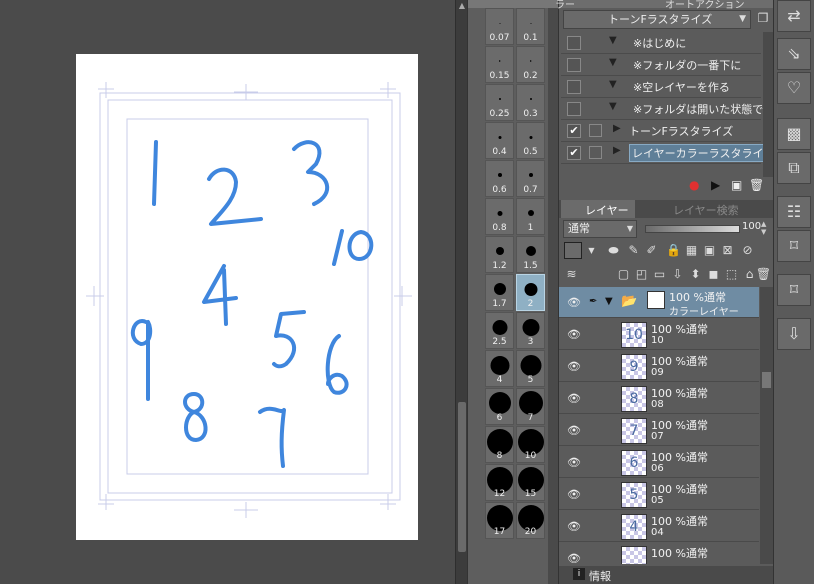  What do you see at coordinates (591, 250) in the screenshot?
I see `chevron-down-icon: ▼` at bounding box center [591, 250].